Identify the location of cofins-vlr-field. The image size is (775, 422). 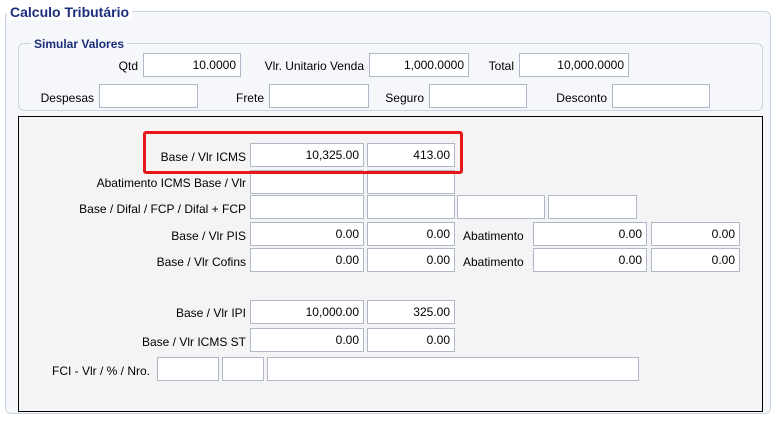
(411, 260).